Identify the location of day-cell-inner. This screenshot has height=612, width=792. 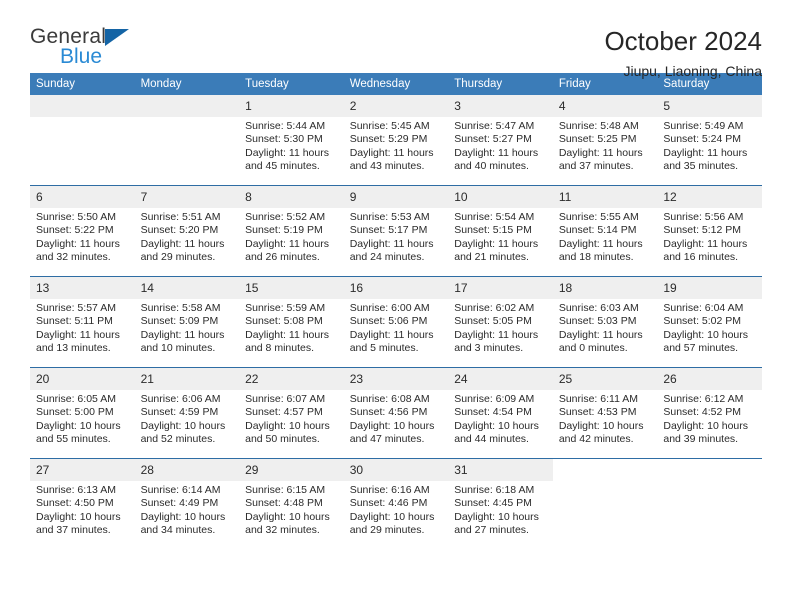
(187, 140).